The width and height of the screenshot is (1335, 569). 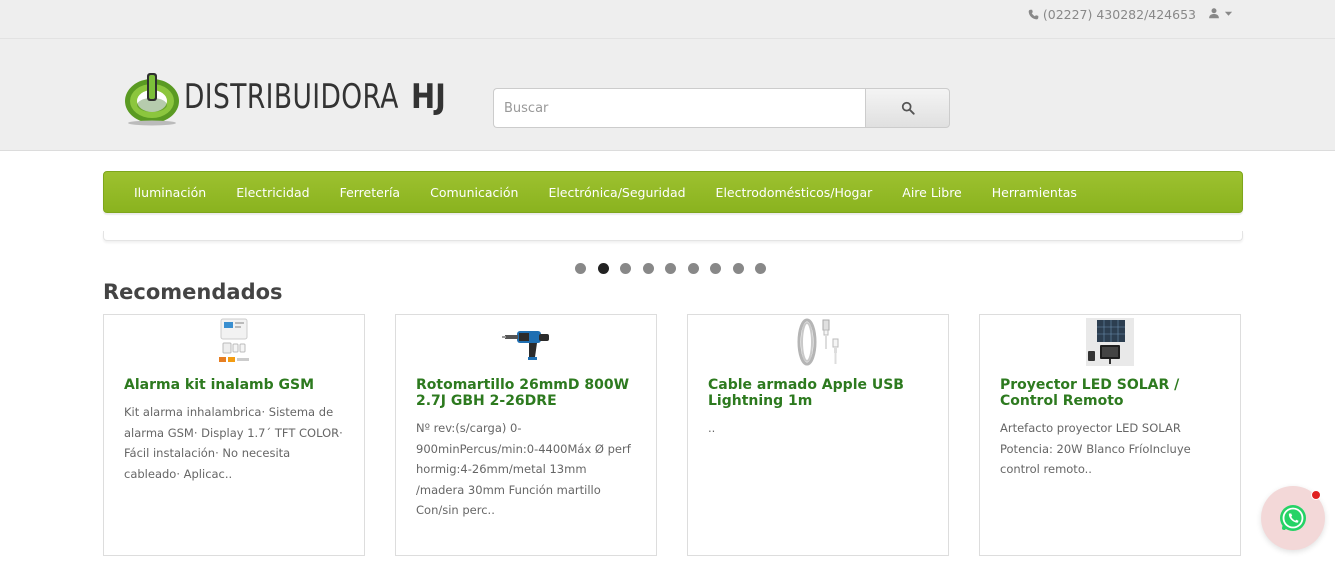 I want to click on search-icon, so click(x=908, y=108).